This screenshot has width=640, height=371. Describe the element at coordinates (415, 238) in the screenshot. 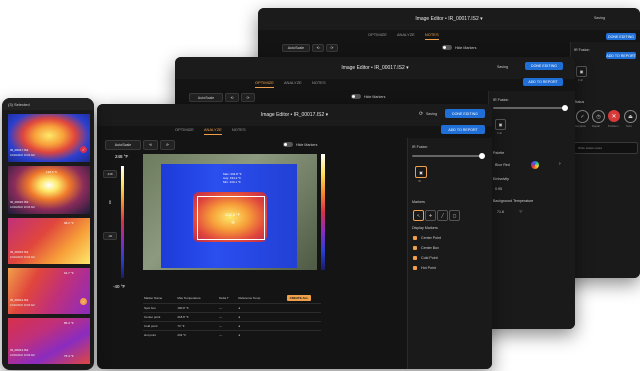

I see `center-point-checkbox` at that location.